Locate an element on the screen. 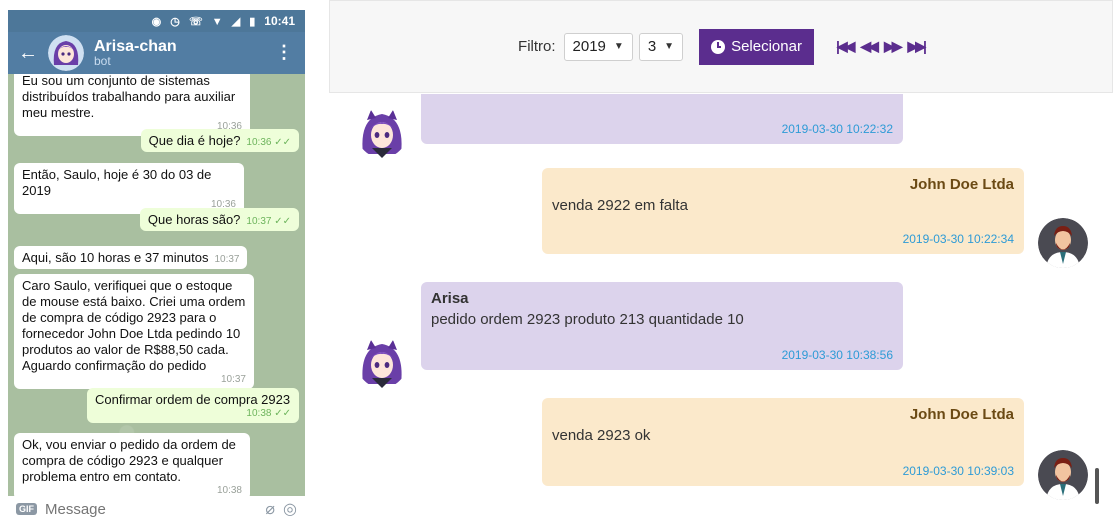 The width and height of the screenshot is (1113, 522). chat-header: ← Arisa-chan bot ⋮ is located at coordinates (156, 53).